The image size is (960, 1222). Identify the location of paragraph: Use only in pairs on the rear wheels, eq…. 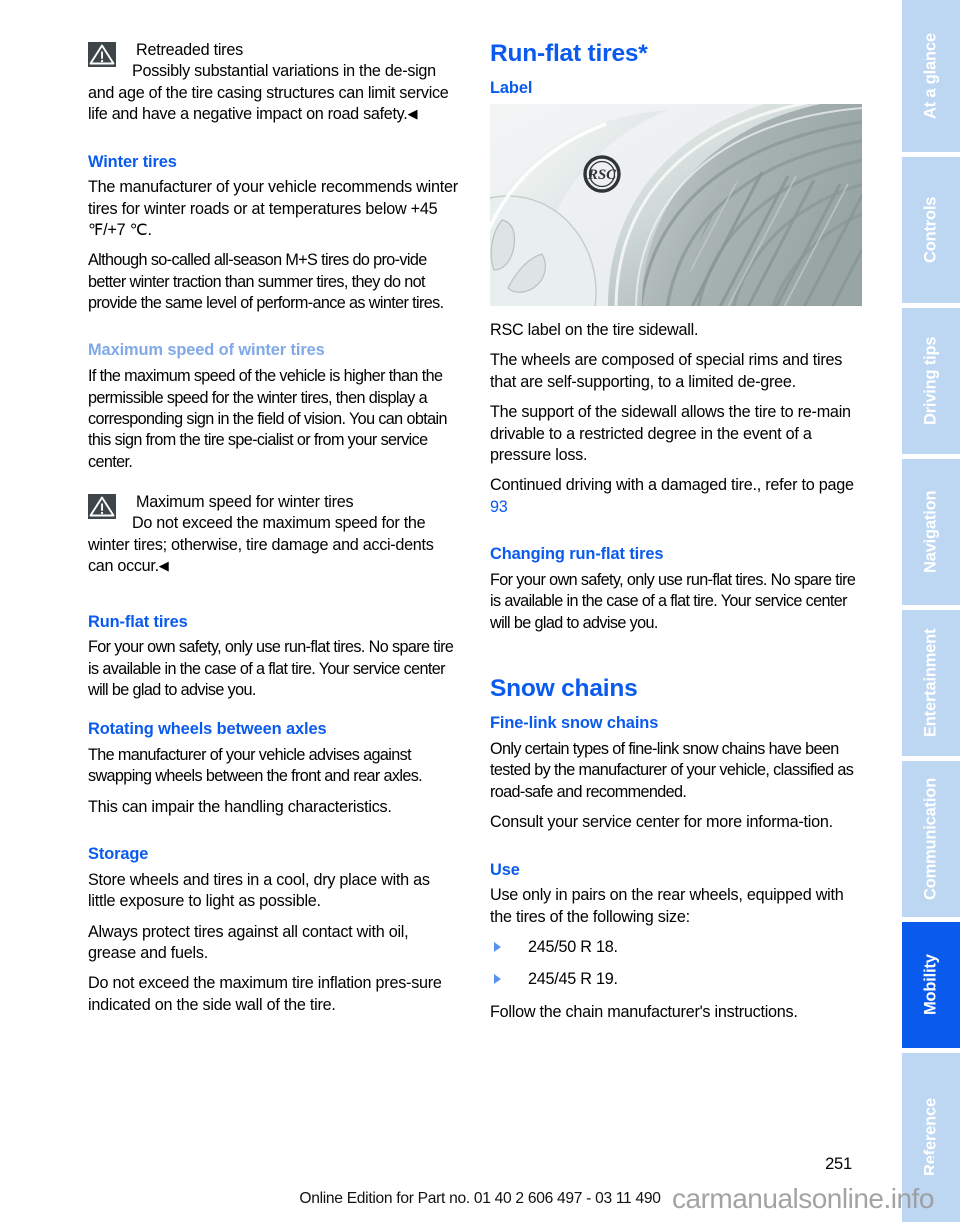
(667, 906).